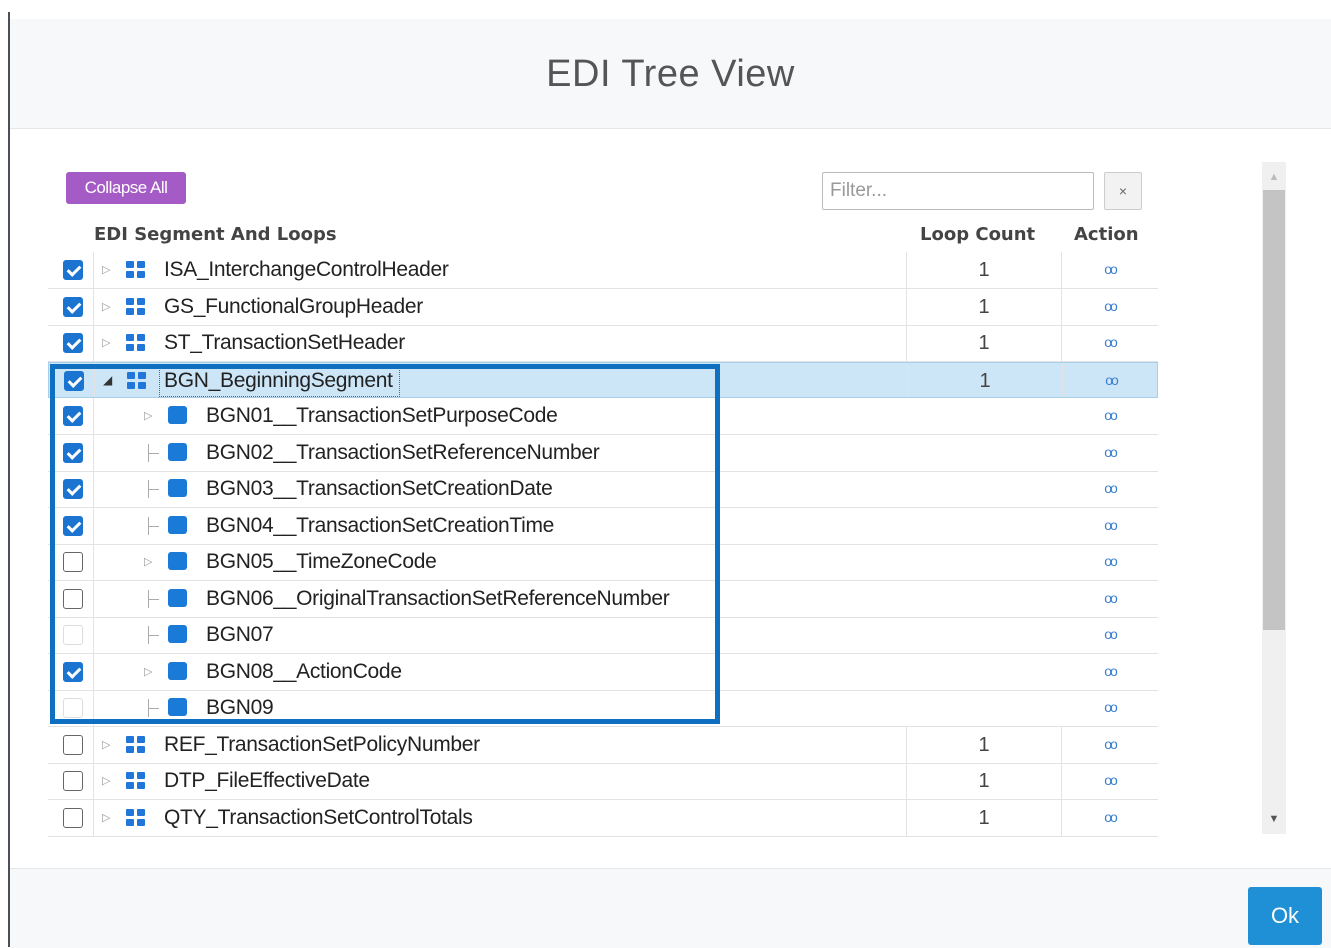 The width and height of the screenshot is (1331, 948). What do you see at coordinates (604, 237) in the screenshot?
I see `grid-header: EDI Segment And Loops Loop Count Action` at bounding box center [604, 237].